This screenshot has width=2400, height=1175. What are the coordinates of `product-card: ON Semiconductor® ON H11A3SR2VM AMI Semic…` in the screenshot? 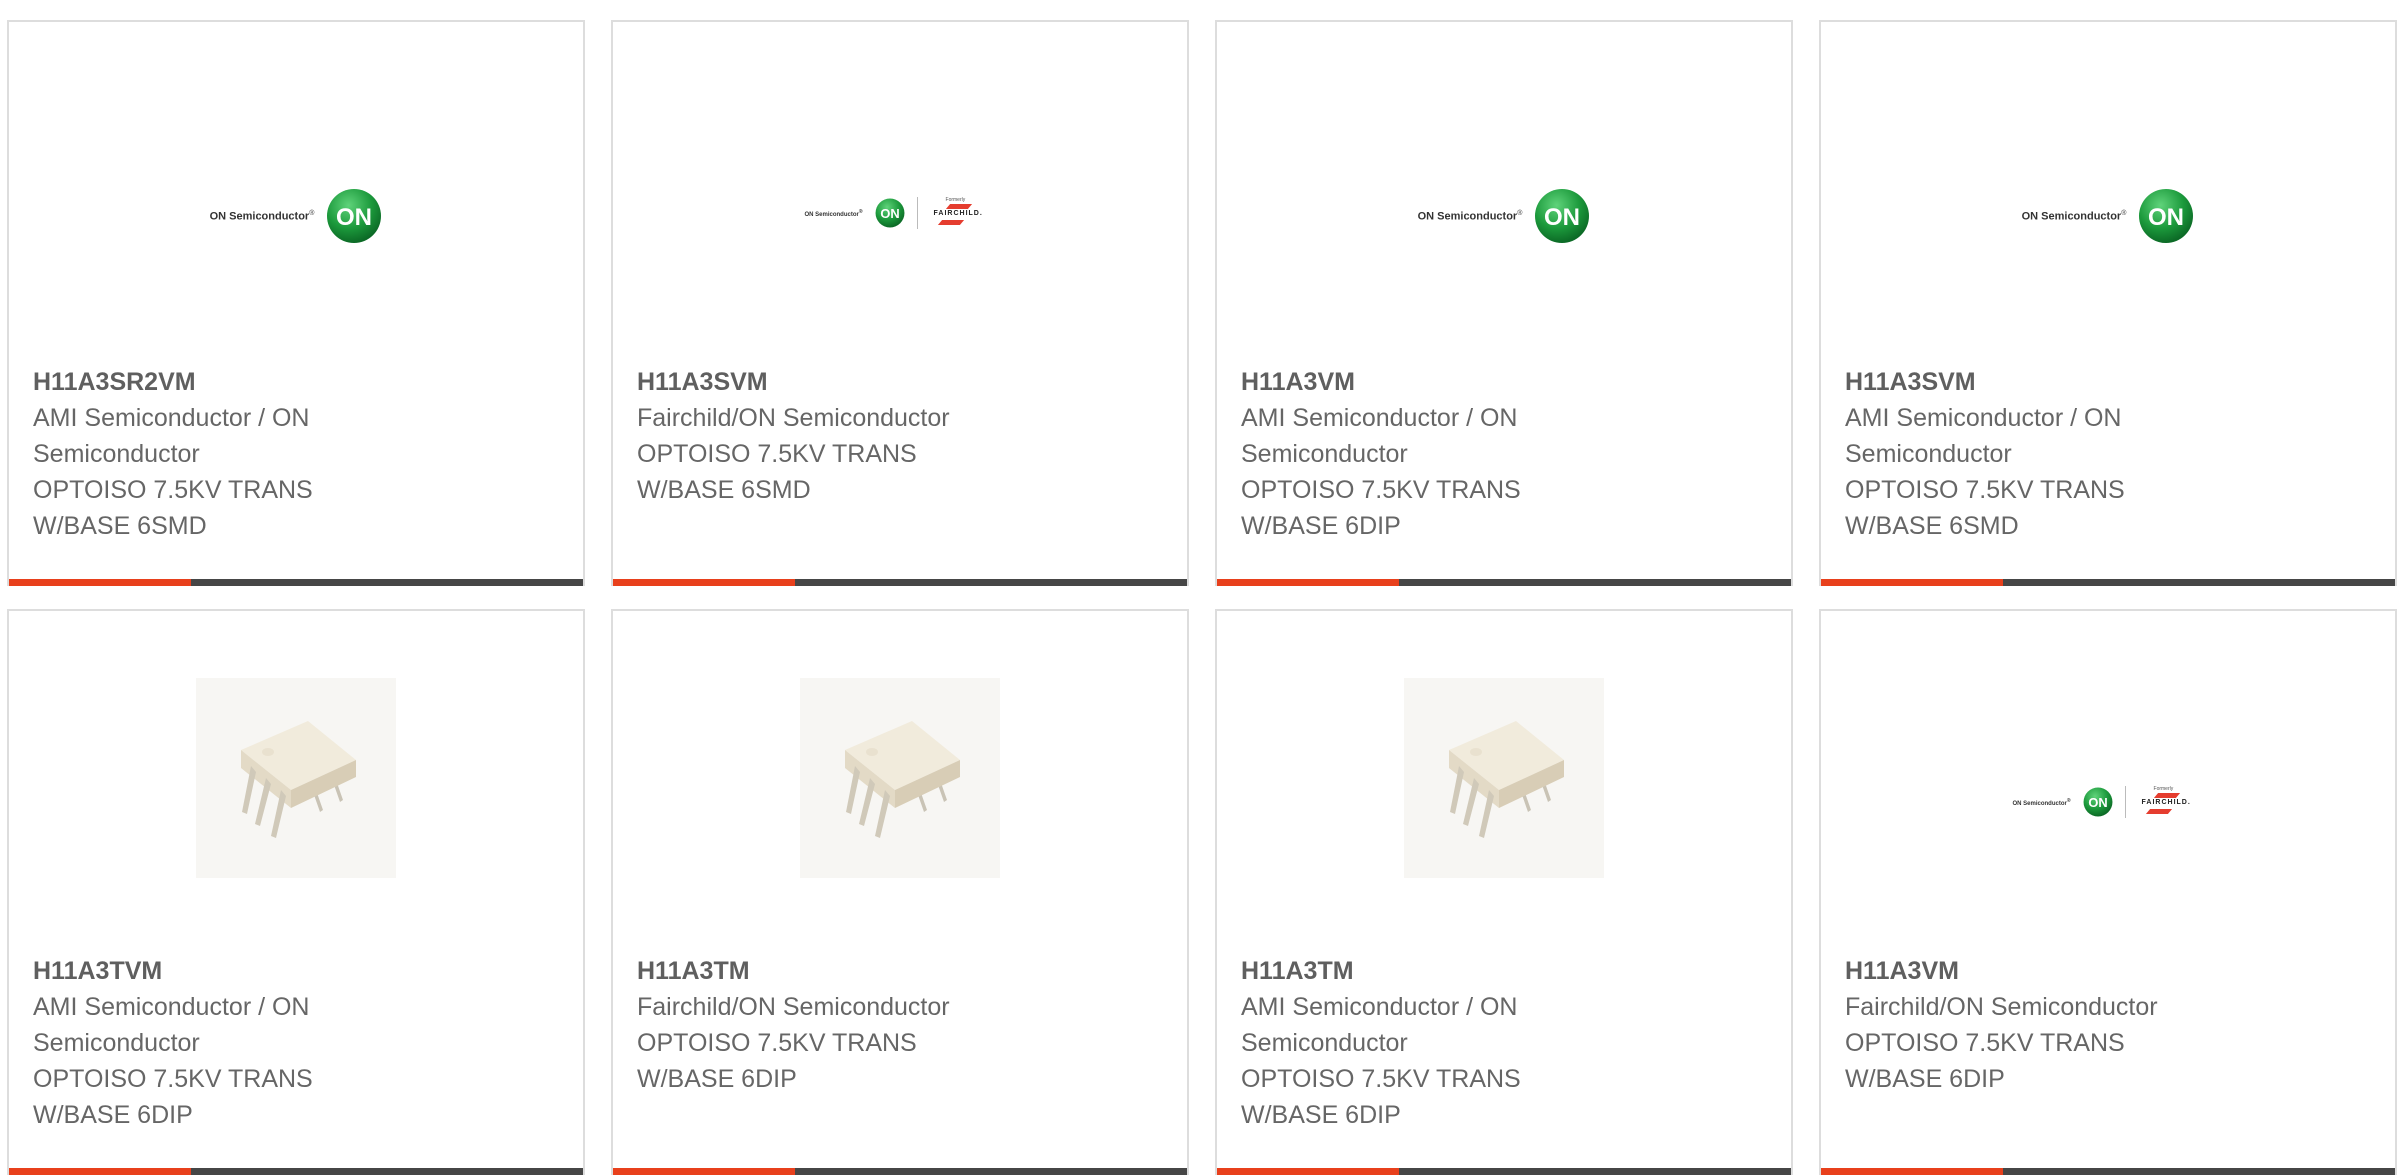 It's located at (296, 303).